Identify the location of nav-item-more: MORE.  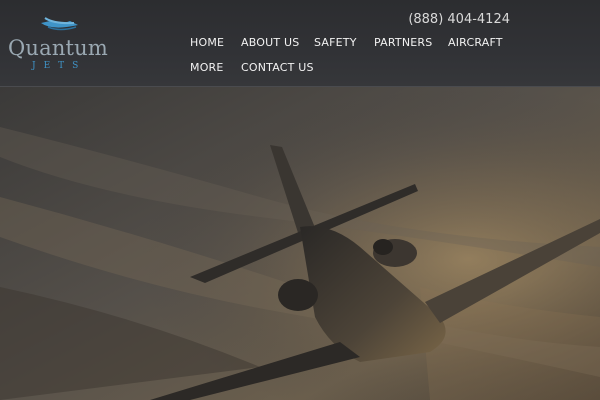
(207, 67).